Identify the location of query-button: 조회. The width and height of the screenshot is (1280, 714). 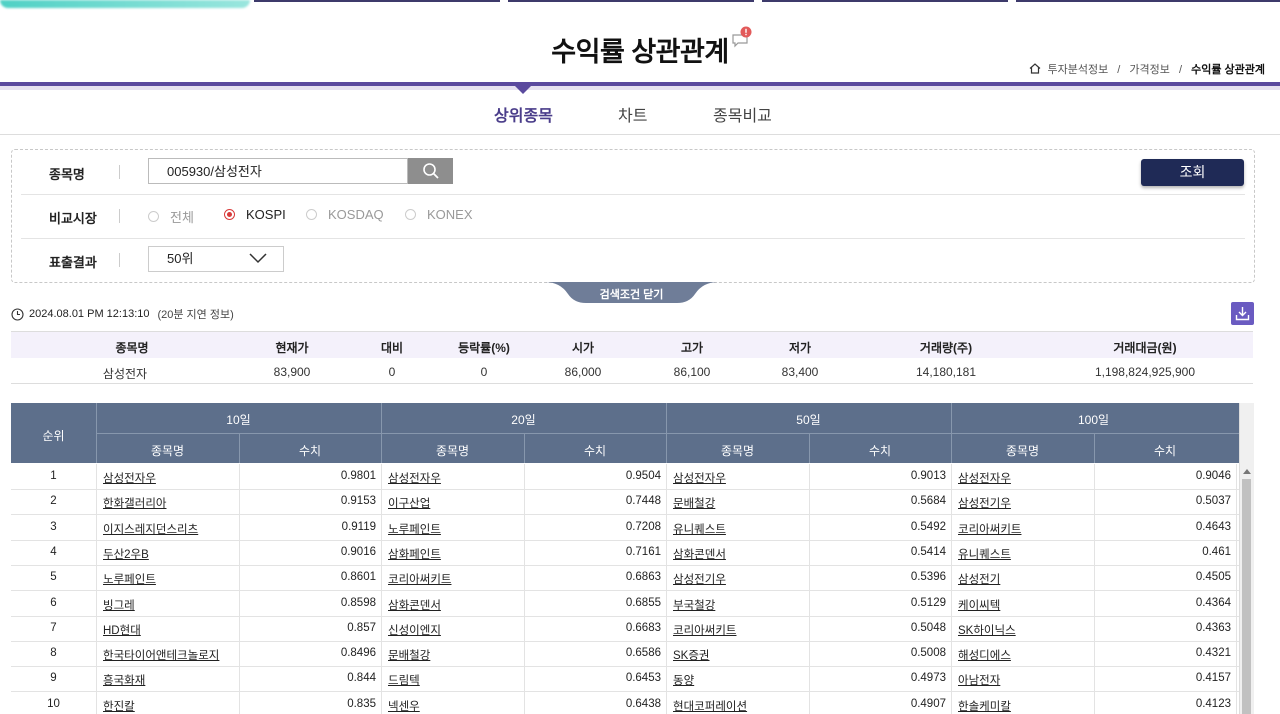
(1192, 172).